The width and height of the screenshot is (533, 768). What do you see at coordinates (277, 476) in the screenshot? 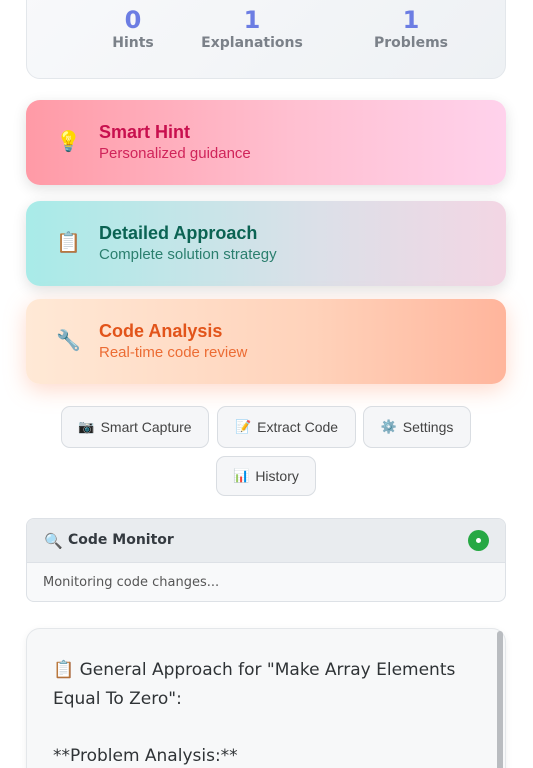
I see `history-label: History` at bounding box center [277, 476].